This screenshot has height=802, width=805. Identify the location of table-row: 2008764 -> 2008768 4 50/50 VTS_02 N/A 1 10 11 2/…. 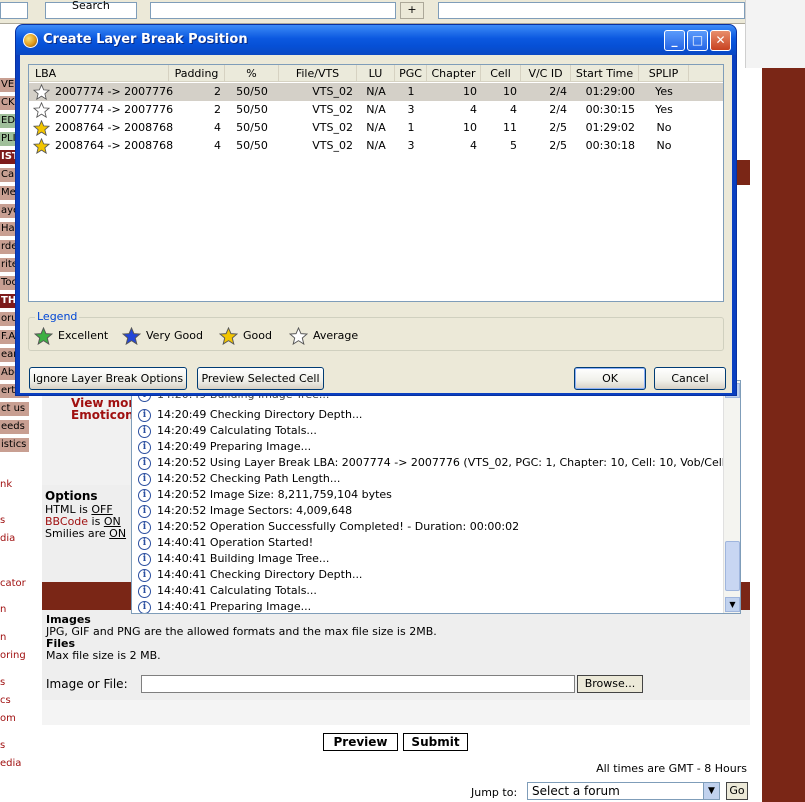
(376, 128).